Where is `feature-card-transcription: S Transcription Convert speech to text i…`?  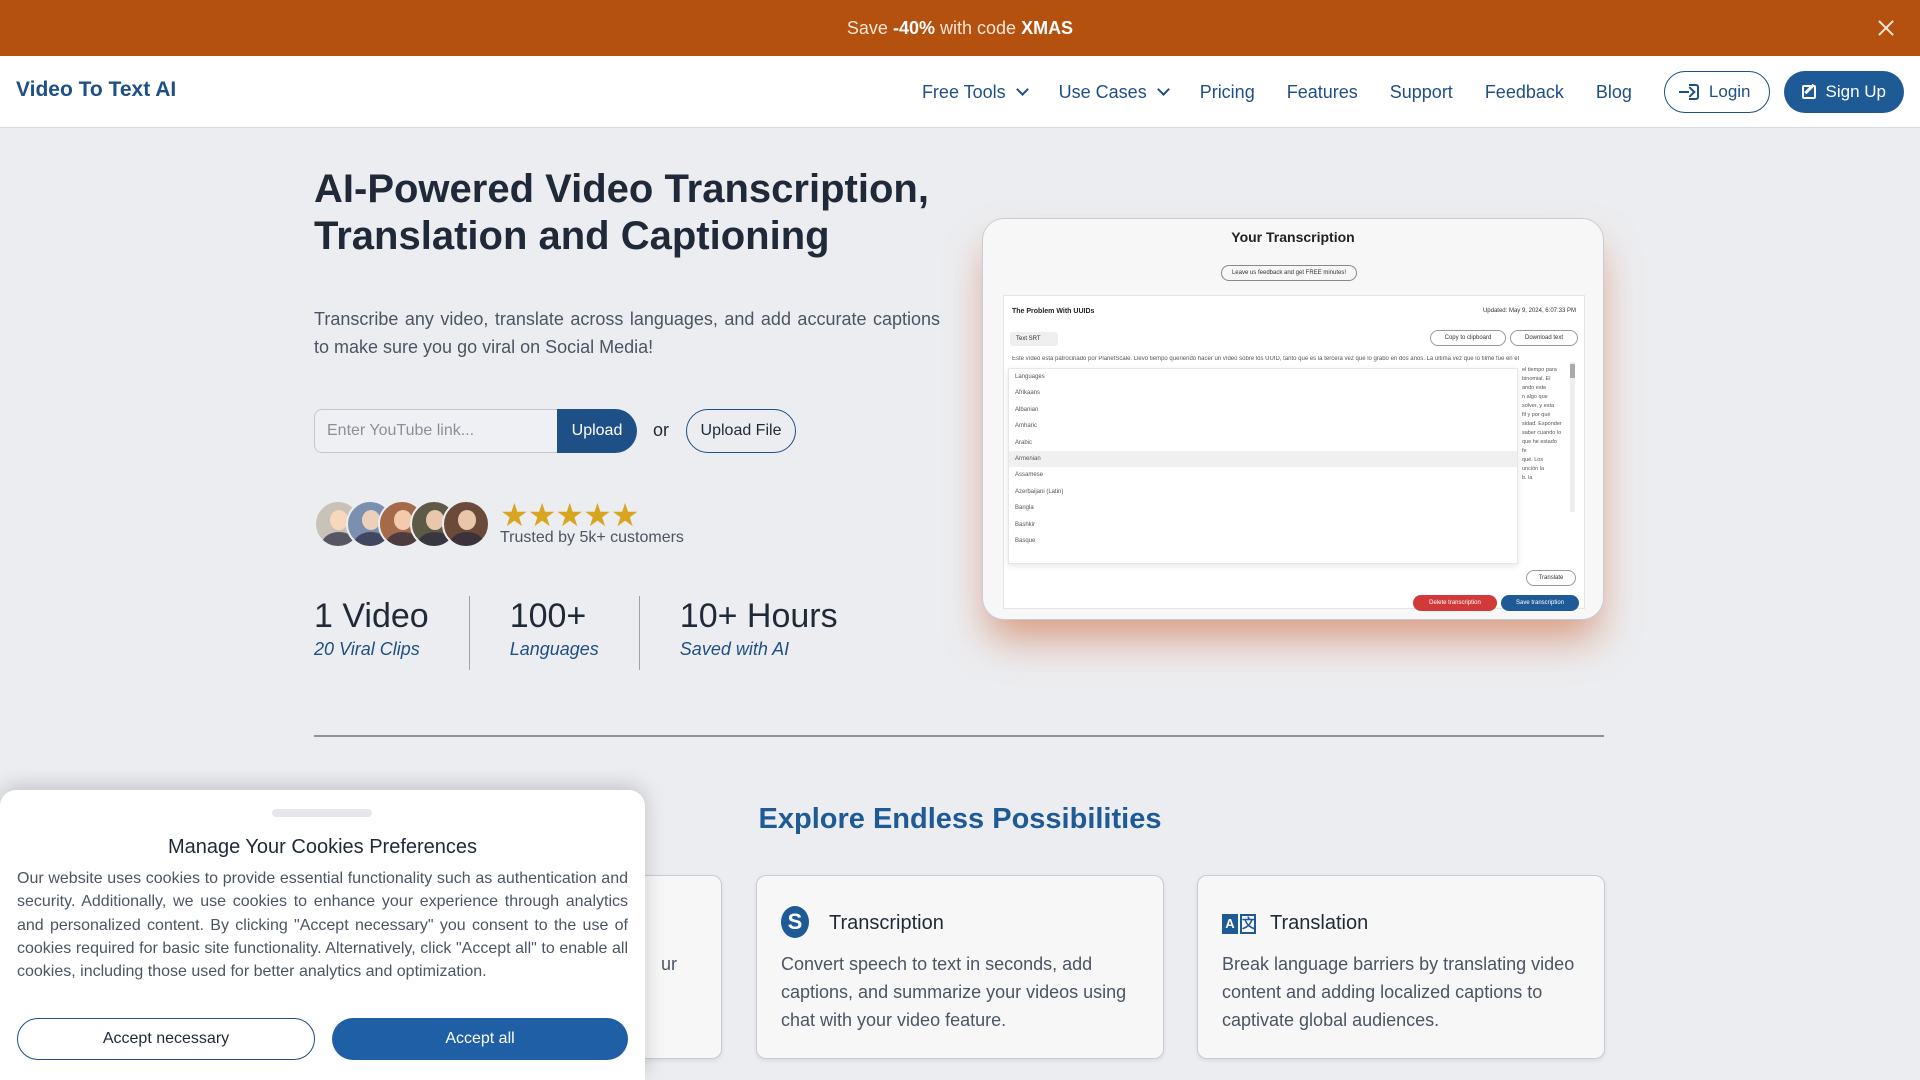
feature-card-transcription: S Transcription Convert speech to text i… is located at coordinates (960, 967).